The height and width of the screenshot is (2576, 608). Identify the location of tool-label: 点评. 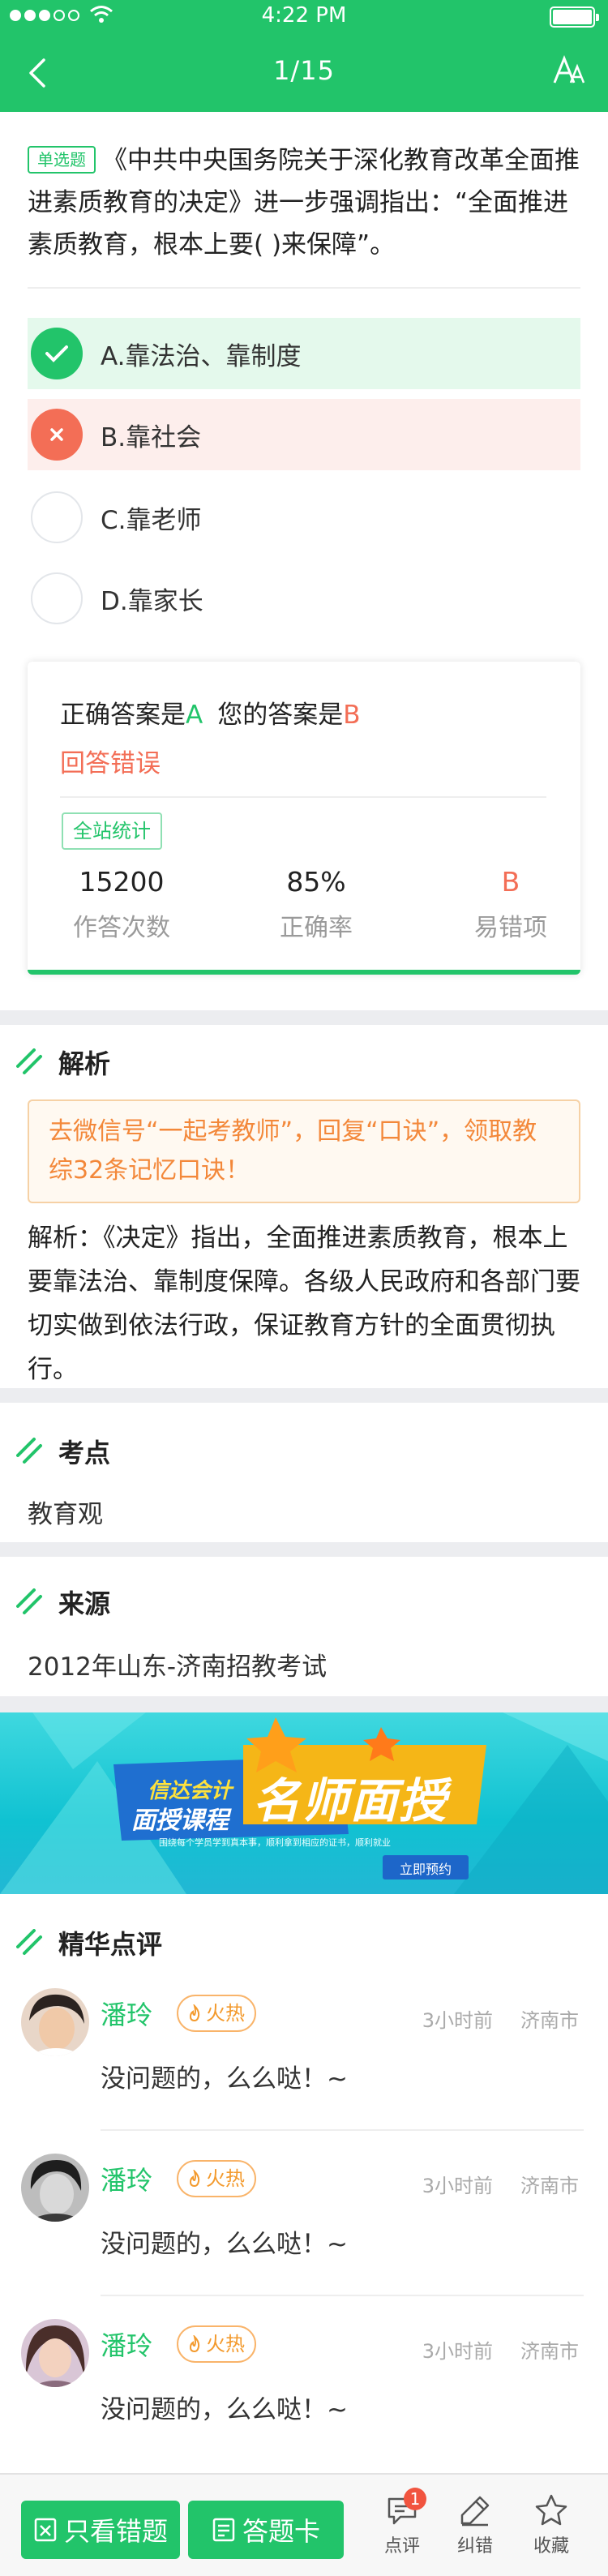
(401, 2546).